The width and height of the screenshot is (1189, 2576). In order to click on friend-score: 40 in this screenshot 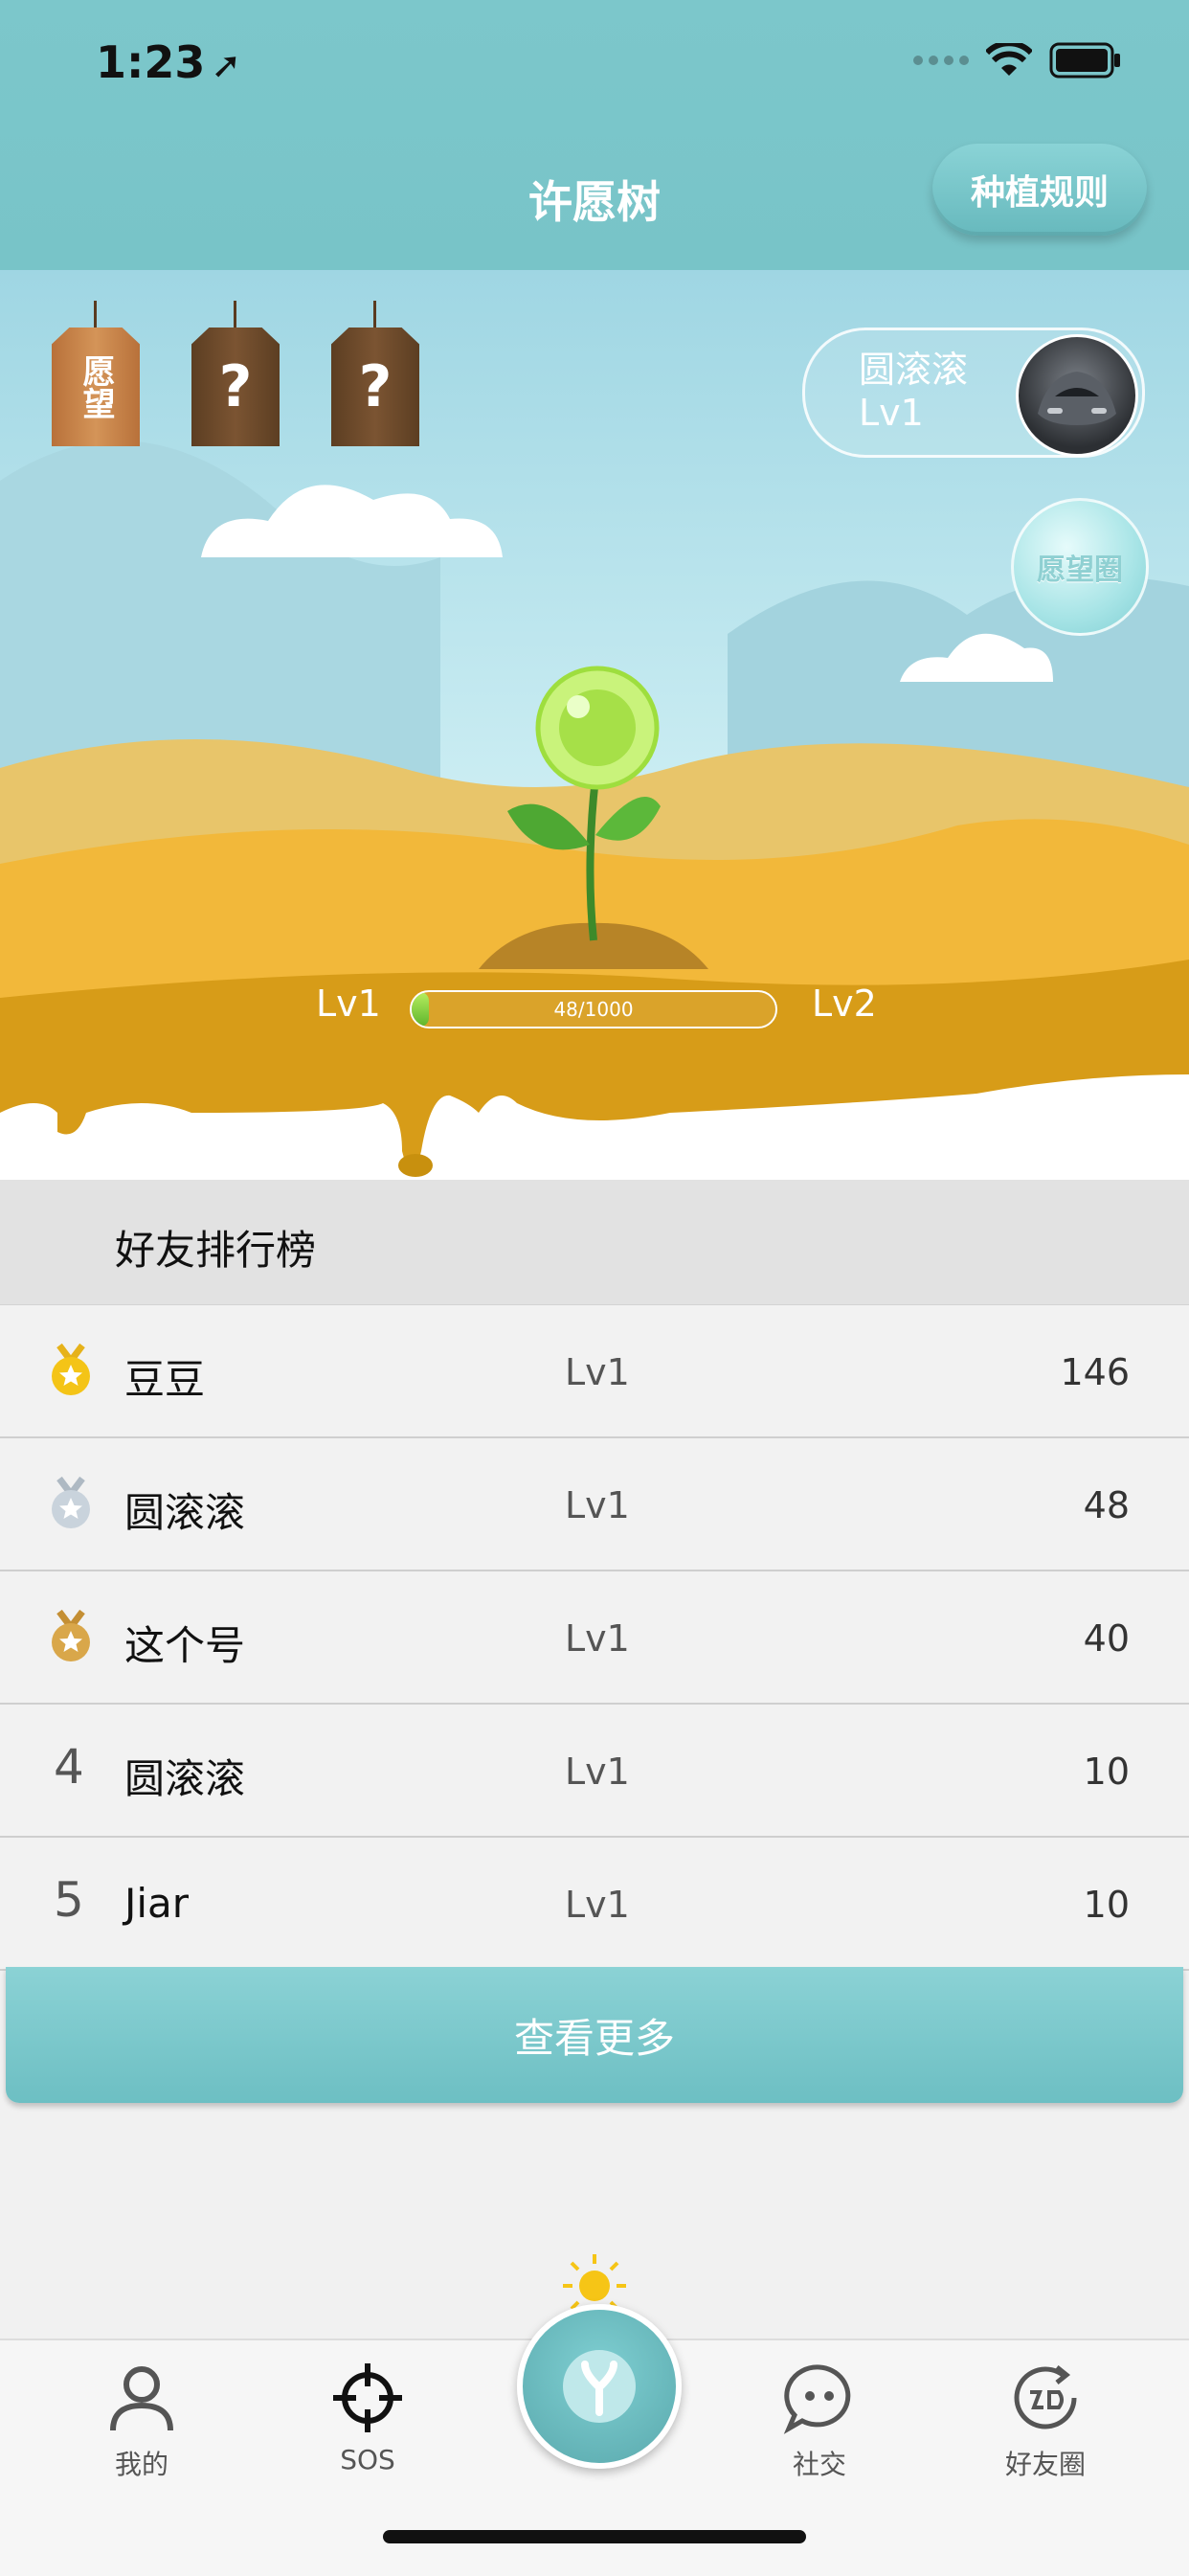, I will do `click(1106, 1638)`.